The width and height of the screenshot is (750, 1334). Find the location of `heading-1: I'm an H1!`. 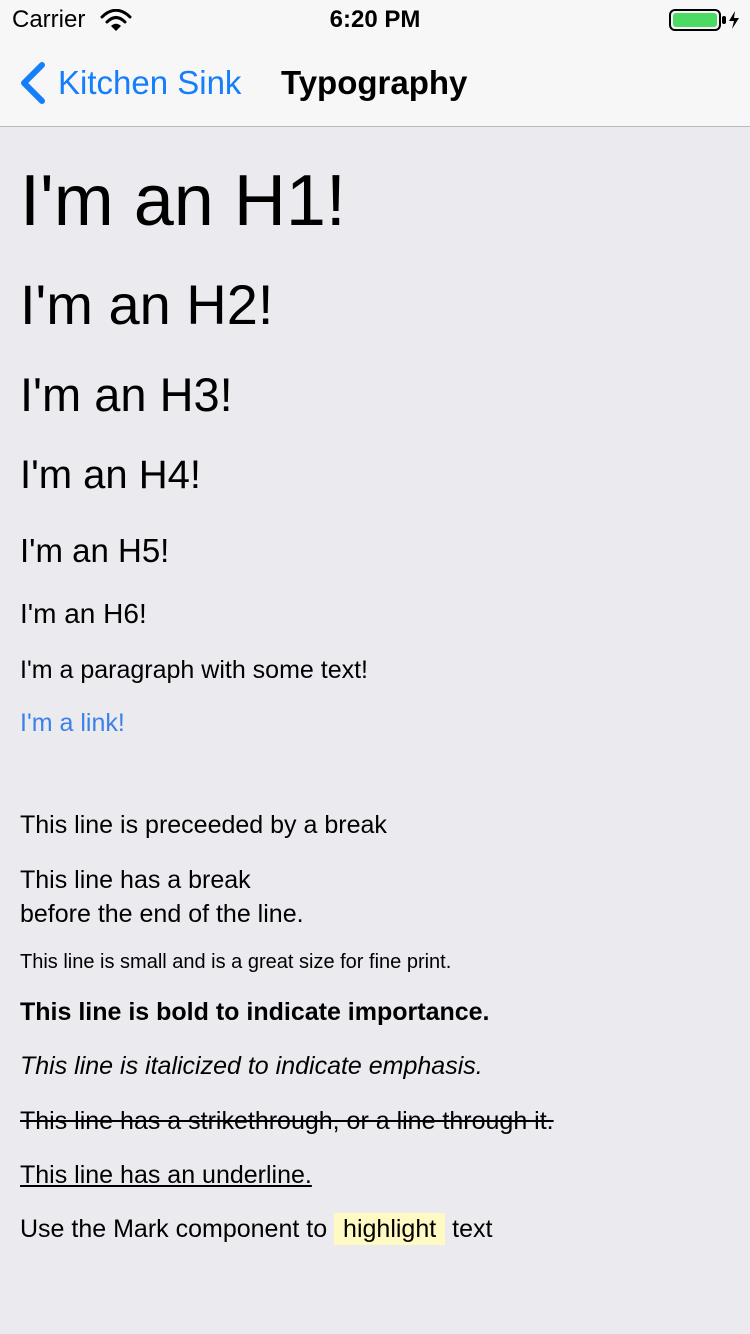

heading-1: I'm an H1! is located at coordinates (183, 201).